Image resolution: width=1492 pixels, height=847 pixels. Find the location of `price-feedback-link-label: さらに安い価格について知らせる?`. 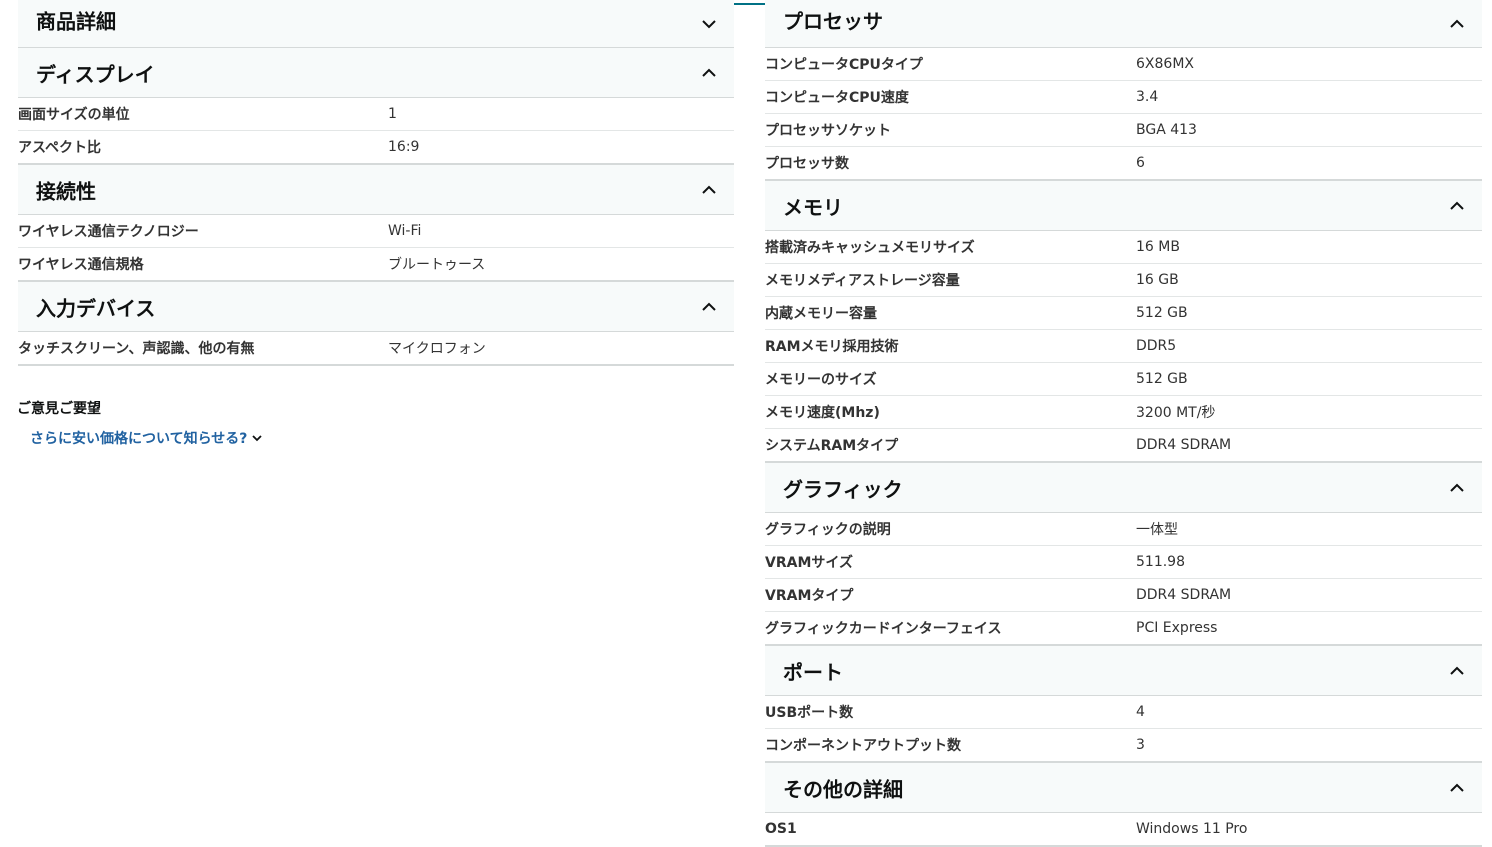

price-feedback-link-label: さらに安い価格について知らせる? is located at coordinates (139, 439).